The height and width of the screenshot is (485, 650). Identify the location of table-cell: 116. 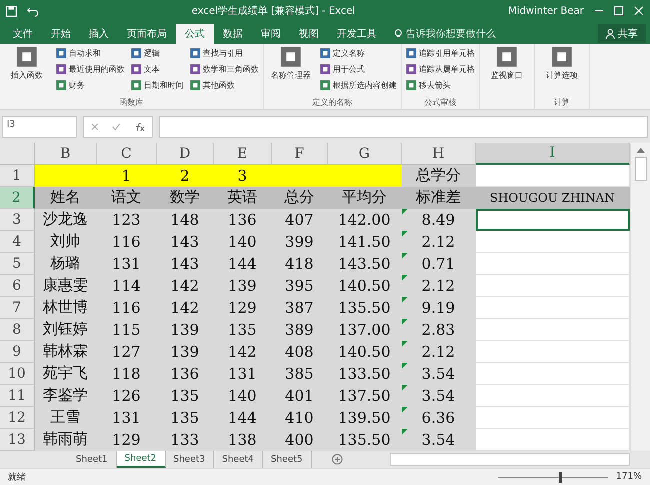
(127, 242).